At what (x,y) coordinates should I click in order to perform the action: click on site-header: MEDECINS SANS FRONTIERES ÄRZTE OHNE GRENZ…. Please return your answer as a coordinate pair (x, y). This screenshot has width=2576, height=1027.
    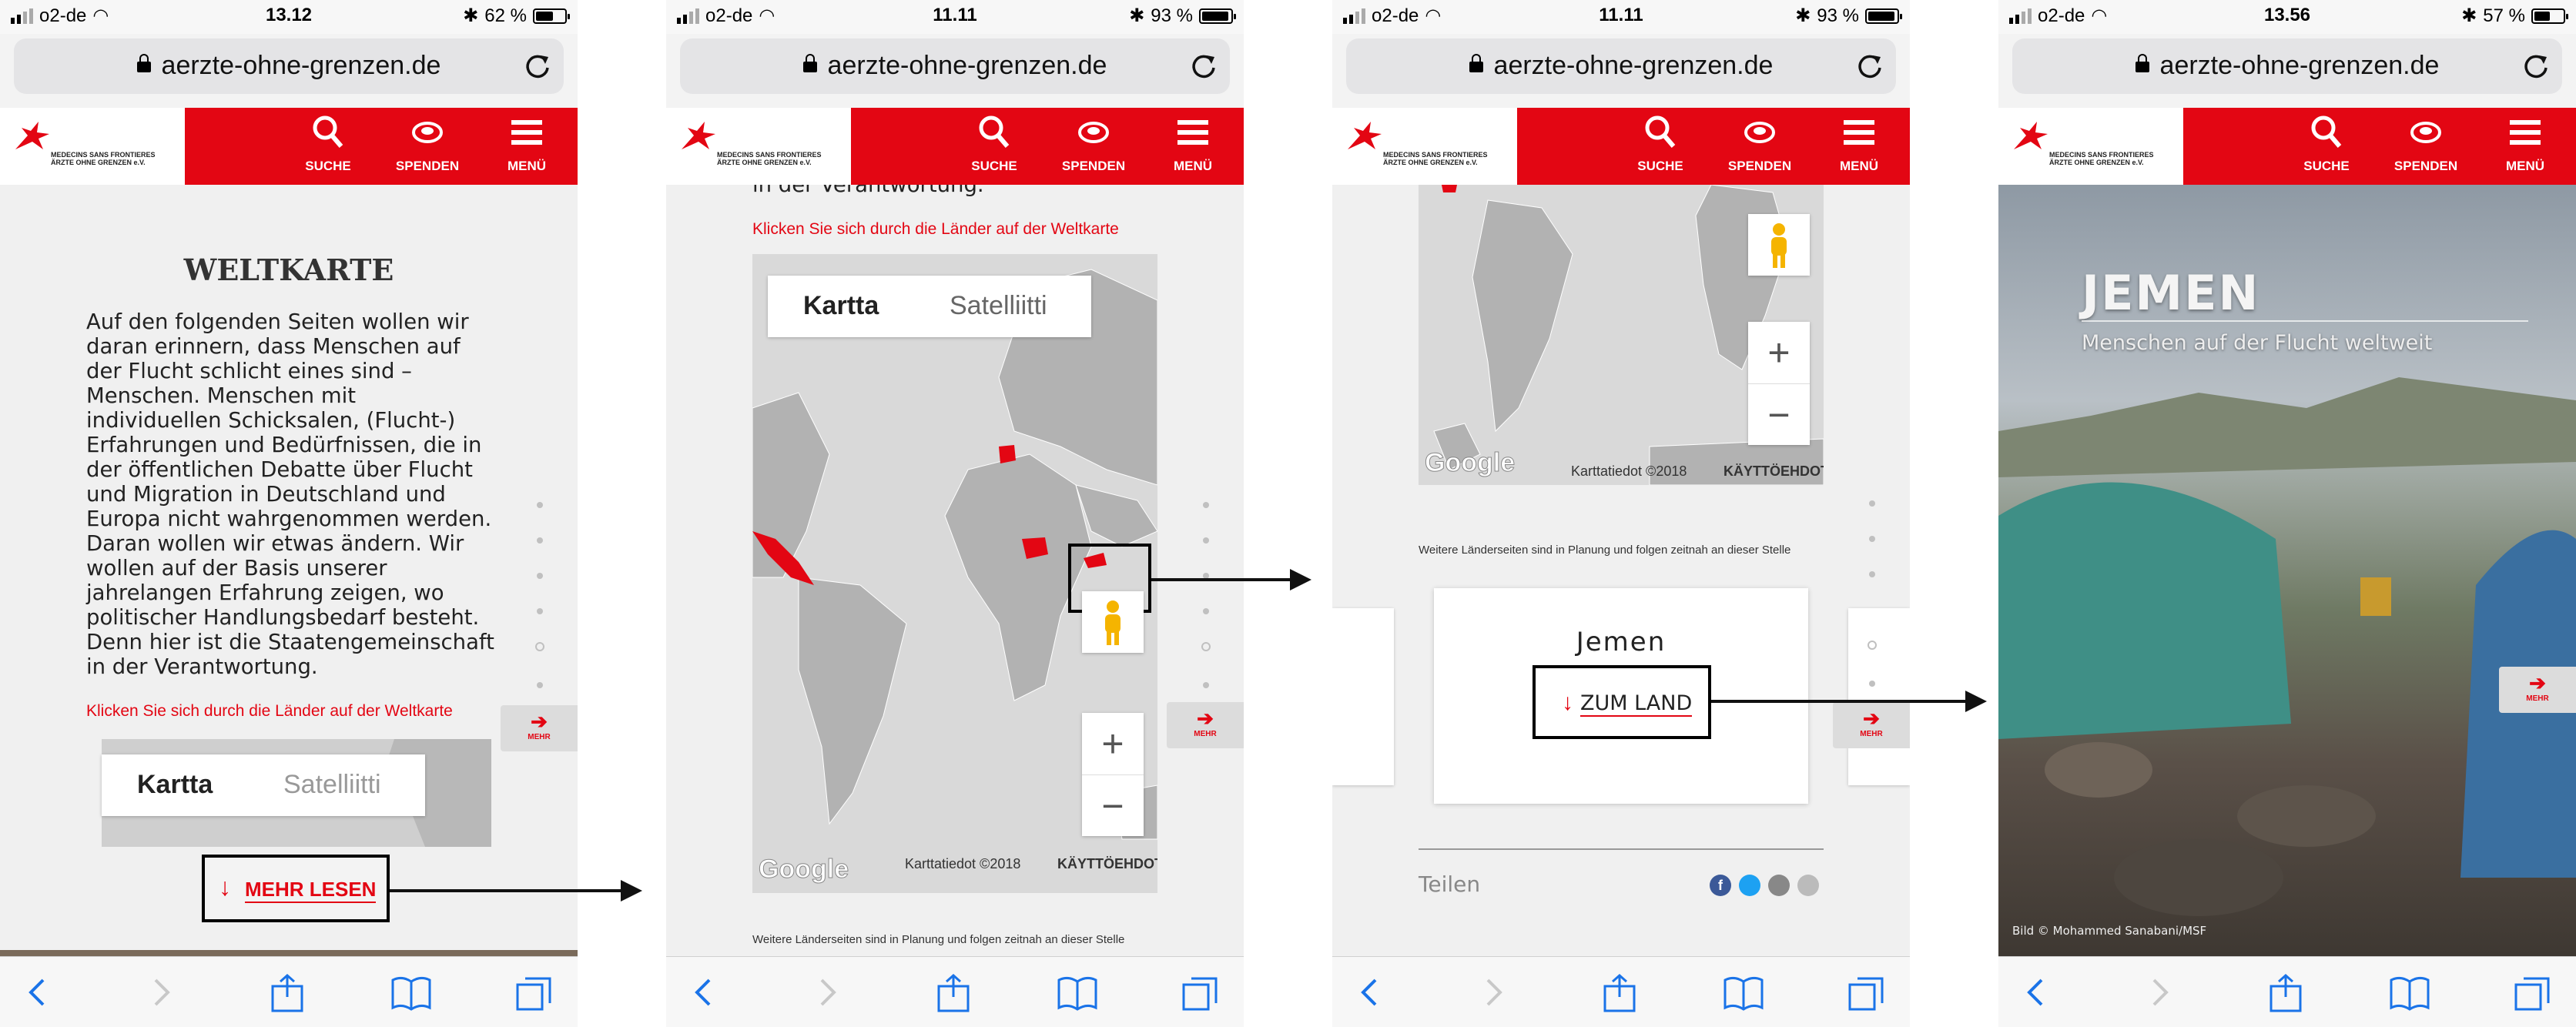
    Looking at the image, I should click on (289, 146).